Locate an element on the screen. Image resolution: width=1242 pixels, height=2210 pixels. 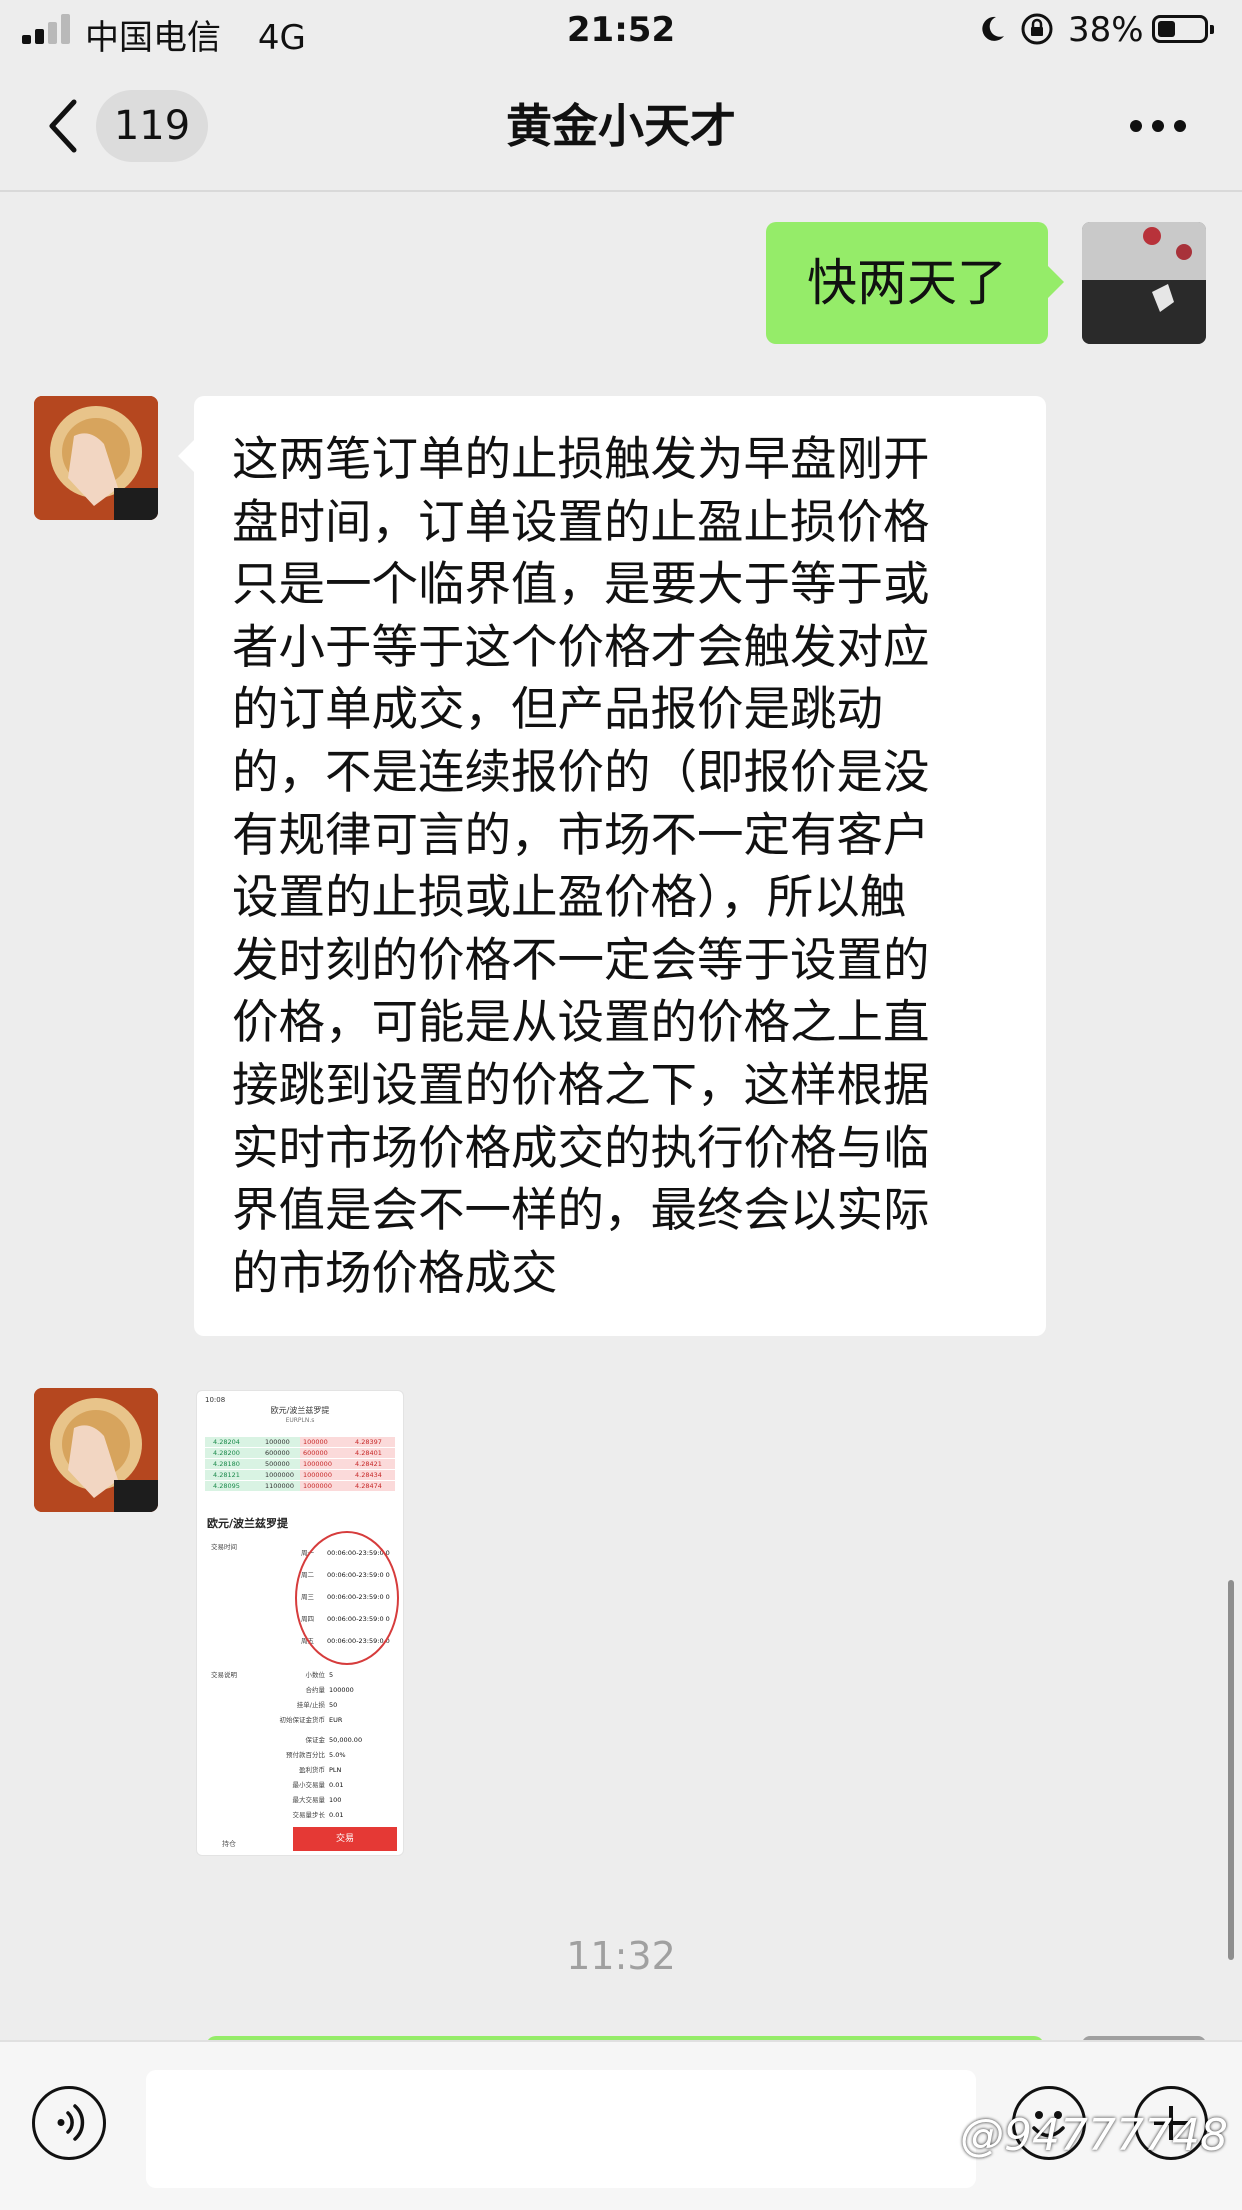
quote-row: 4.28200 600000 600000 4.28401 is located at coordinates (300, 1453).